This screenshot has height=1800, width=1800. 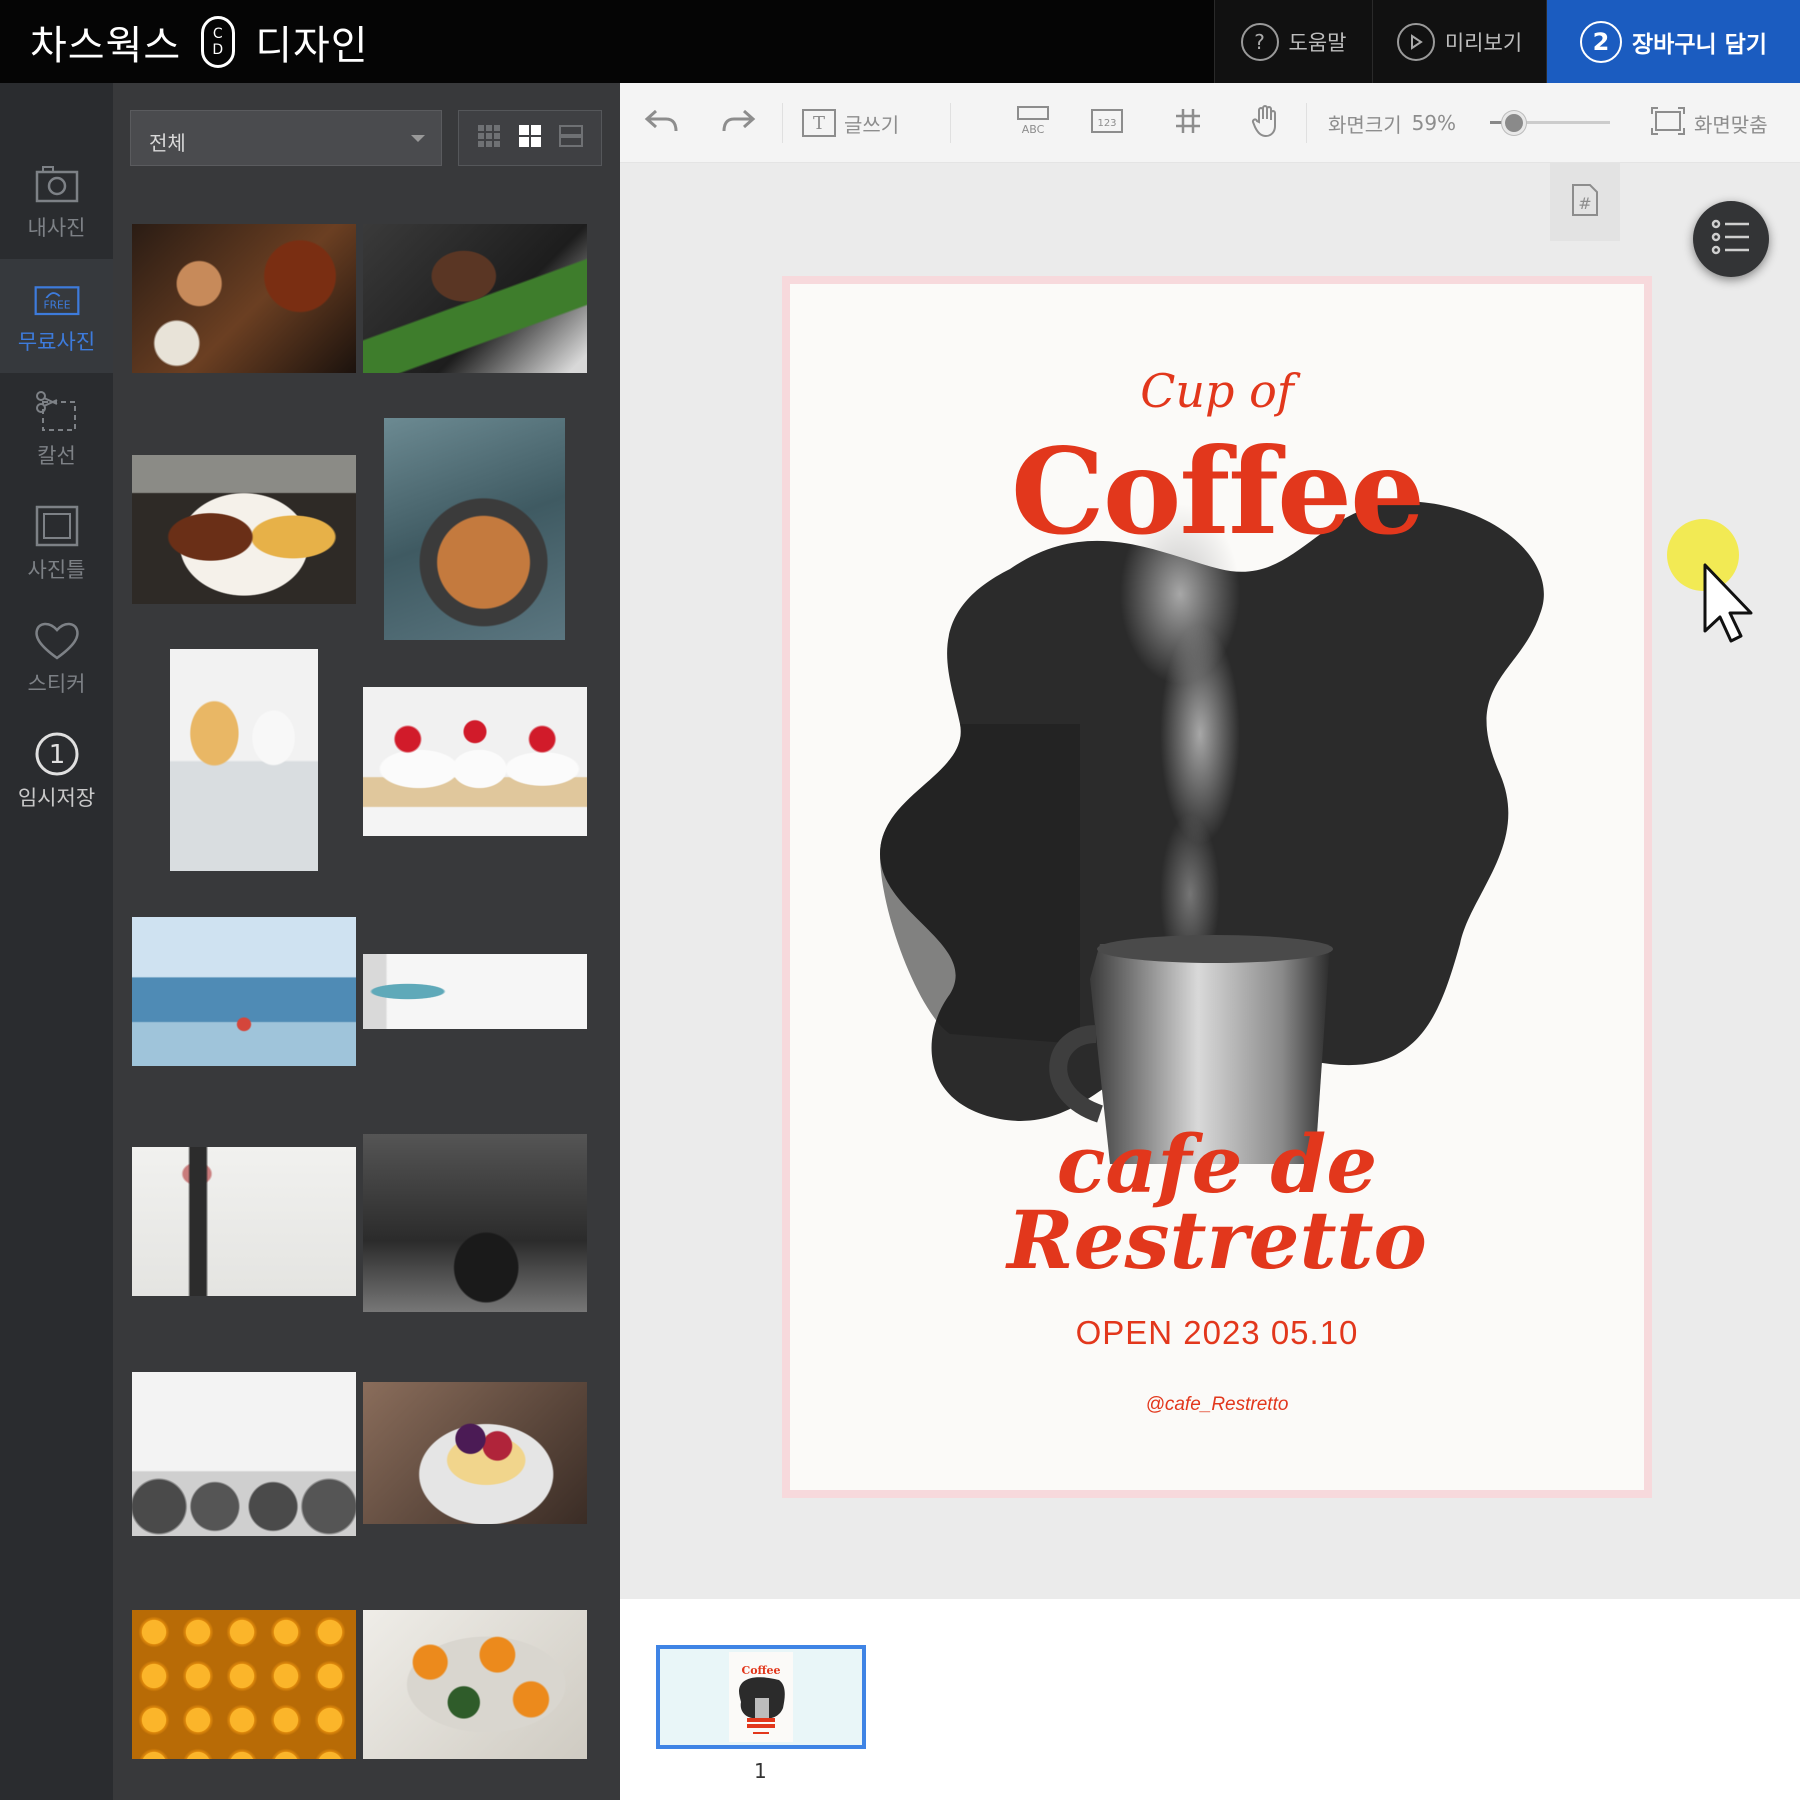 What do you see at coordinates (244, 298) in the screenshot?
I see `photo-thumb-steak-board` at bounding box center [244, 298].